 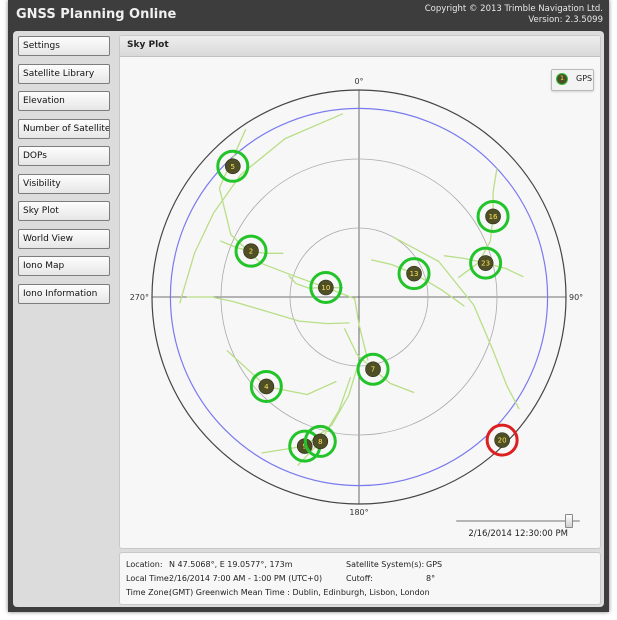 I want to click on nav-sky-plot-button: Sky Plot, so click(x=64, y=211).